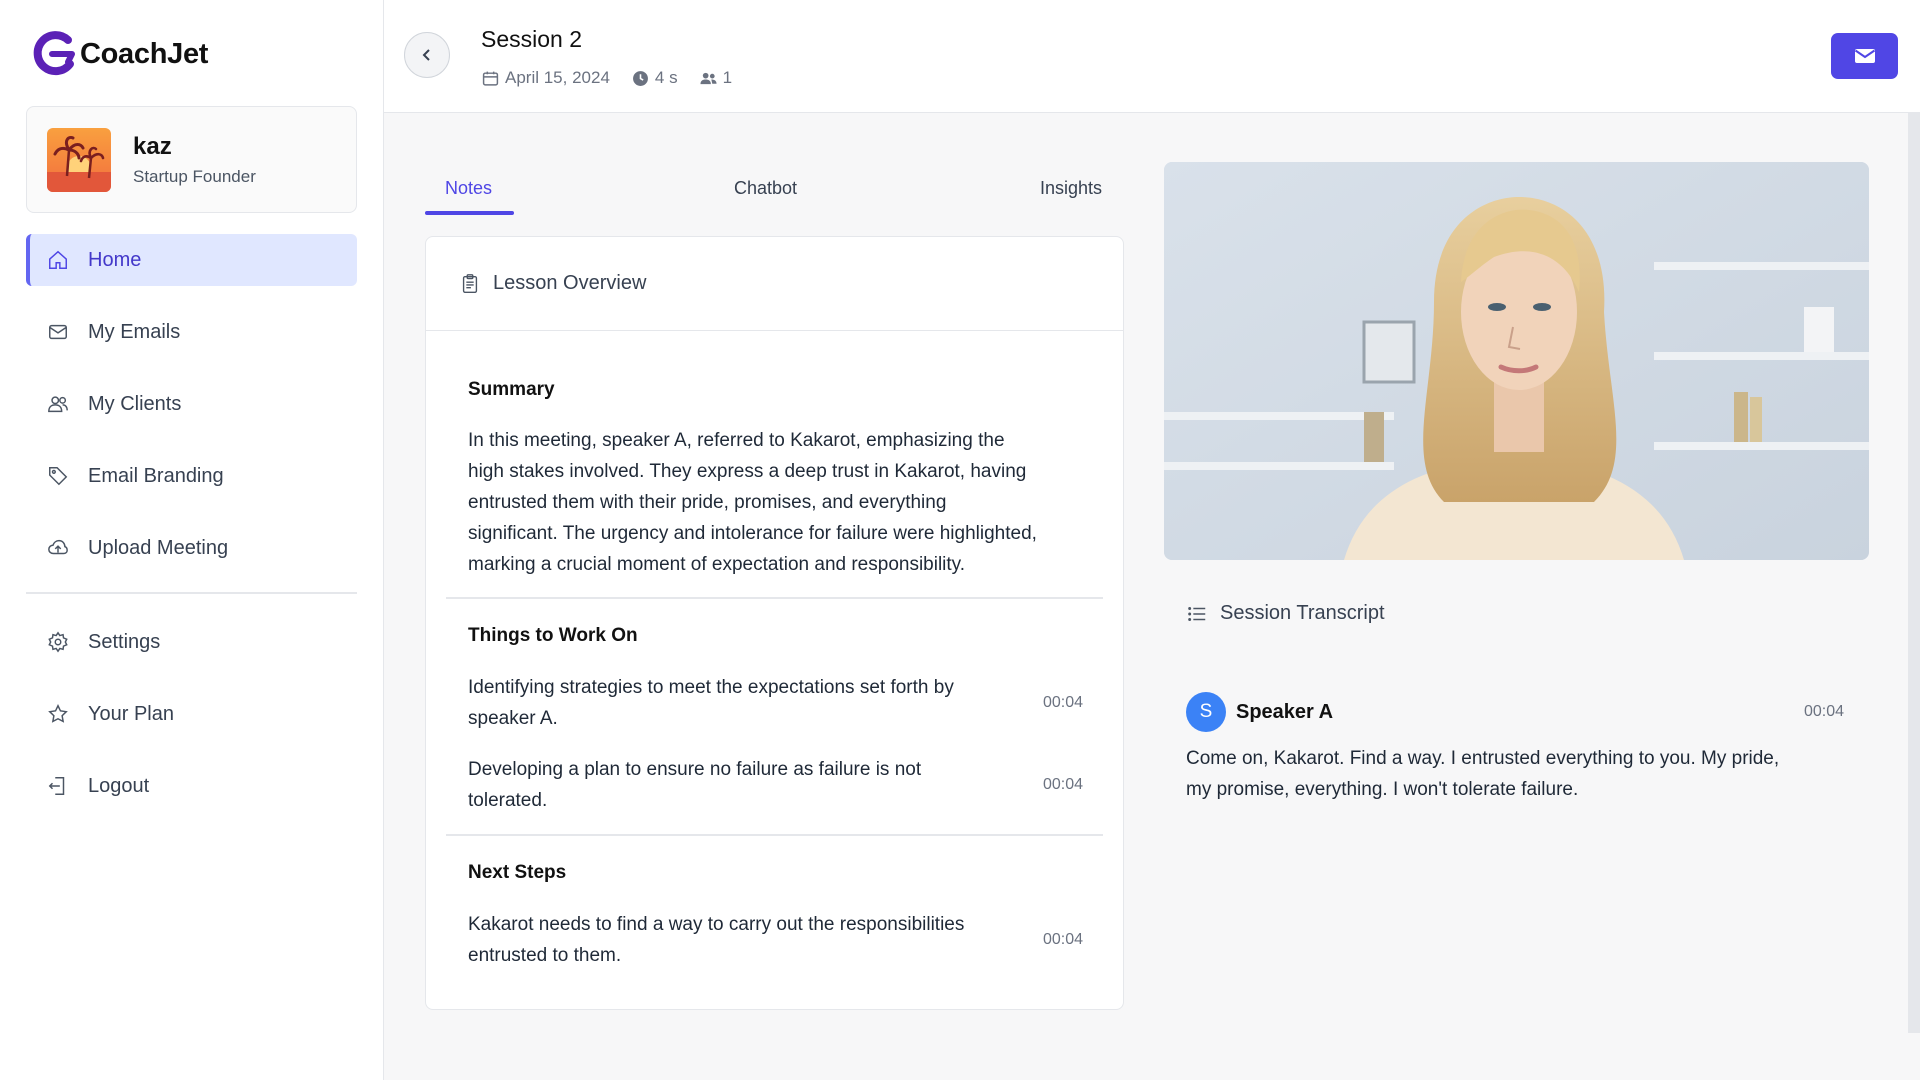 The image size is (1920, 1080). Describe the element at coordinates (115, 259) in the screenshot. I see `sidebar-item-label: Home` at that location.